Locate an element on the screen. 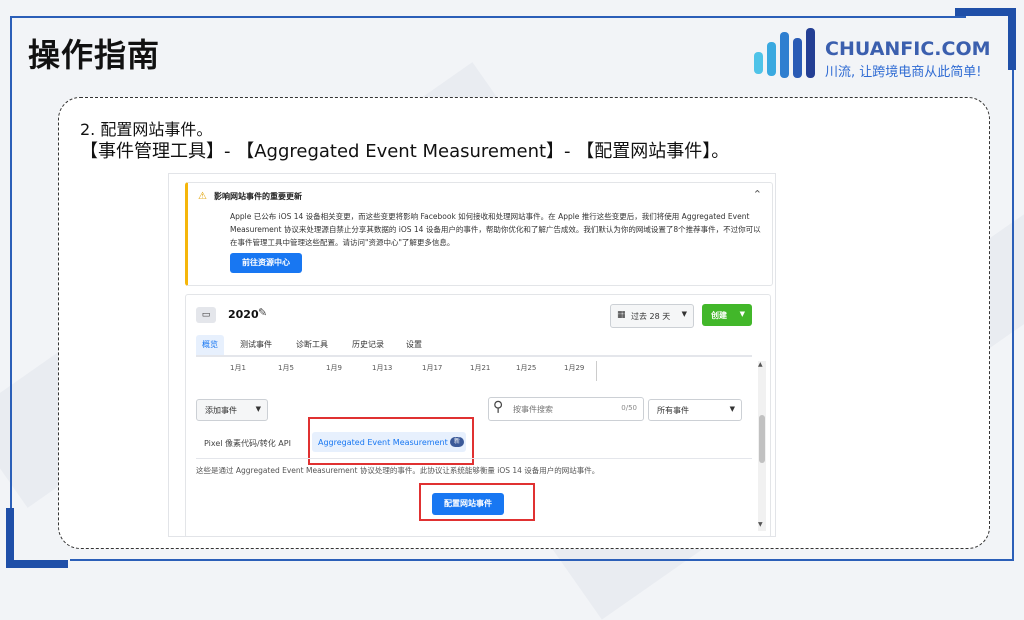  subtab-underline is located at coordinates (474, 458).